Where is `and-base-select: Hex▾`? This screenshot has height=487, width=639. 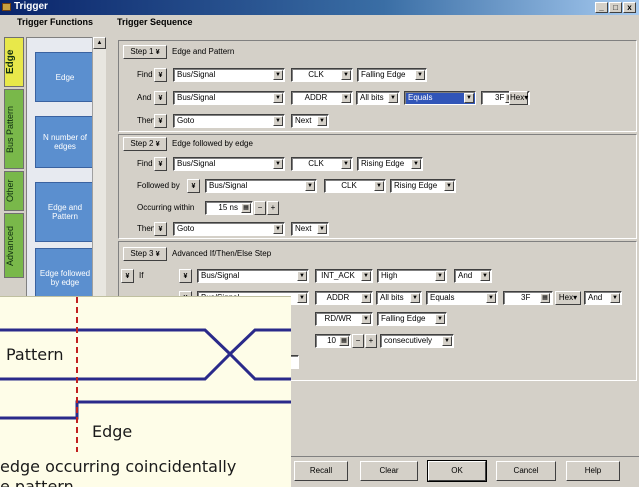 and-base-select: Hex▾ is located at coordinates (518, 98).